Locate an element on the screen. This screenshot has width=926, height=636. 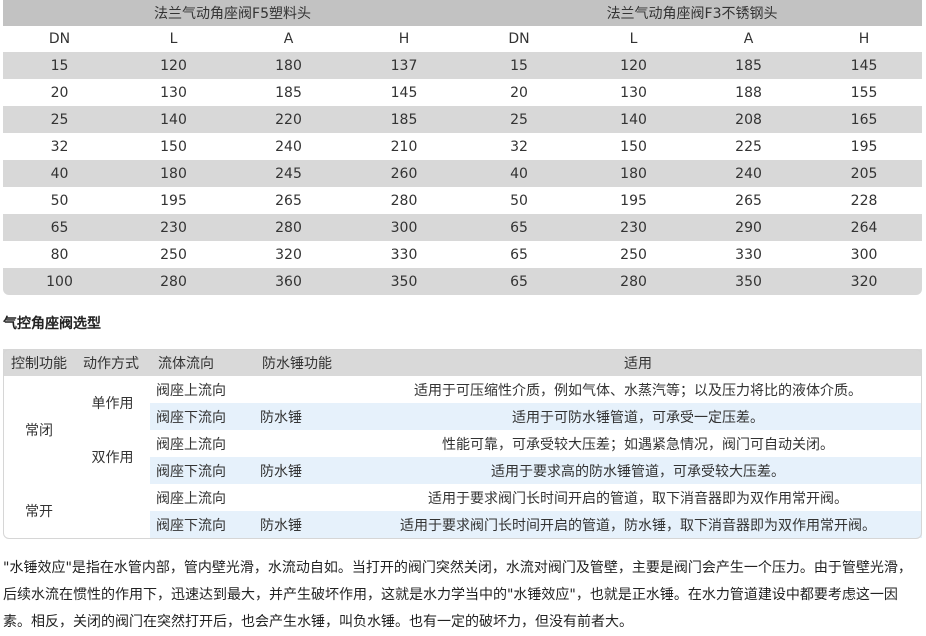
table-cell: 165 is located at coordinates (864, 119).